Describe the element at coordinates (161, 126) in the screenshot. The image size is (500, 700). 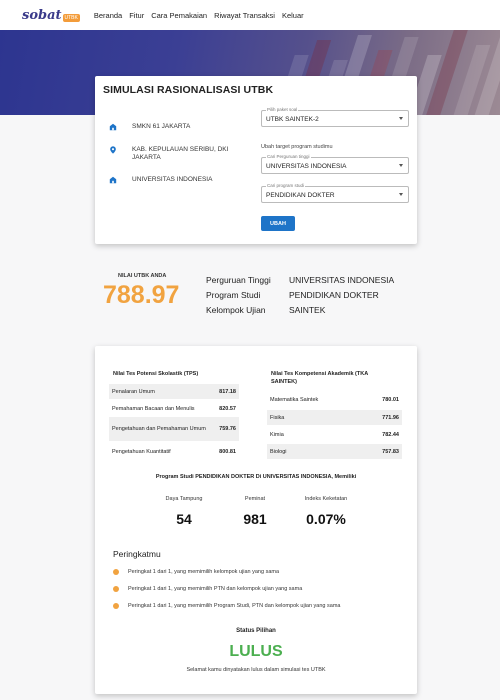
I see `school-name: SMKN 61 JAKARTA` at that location.